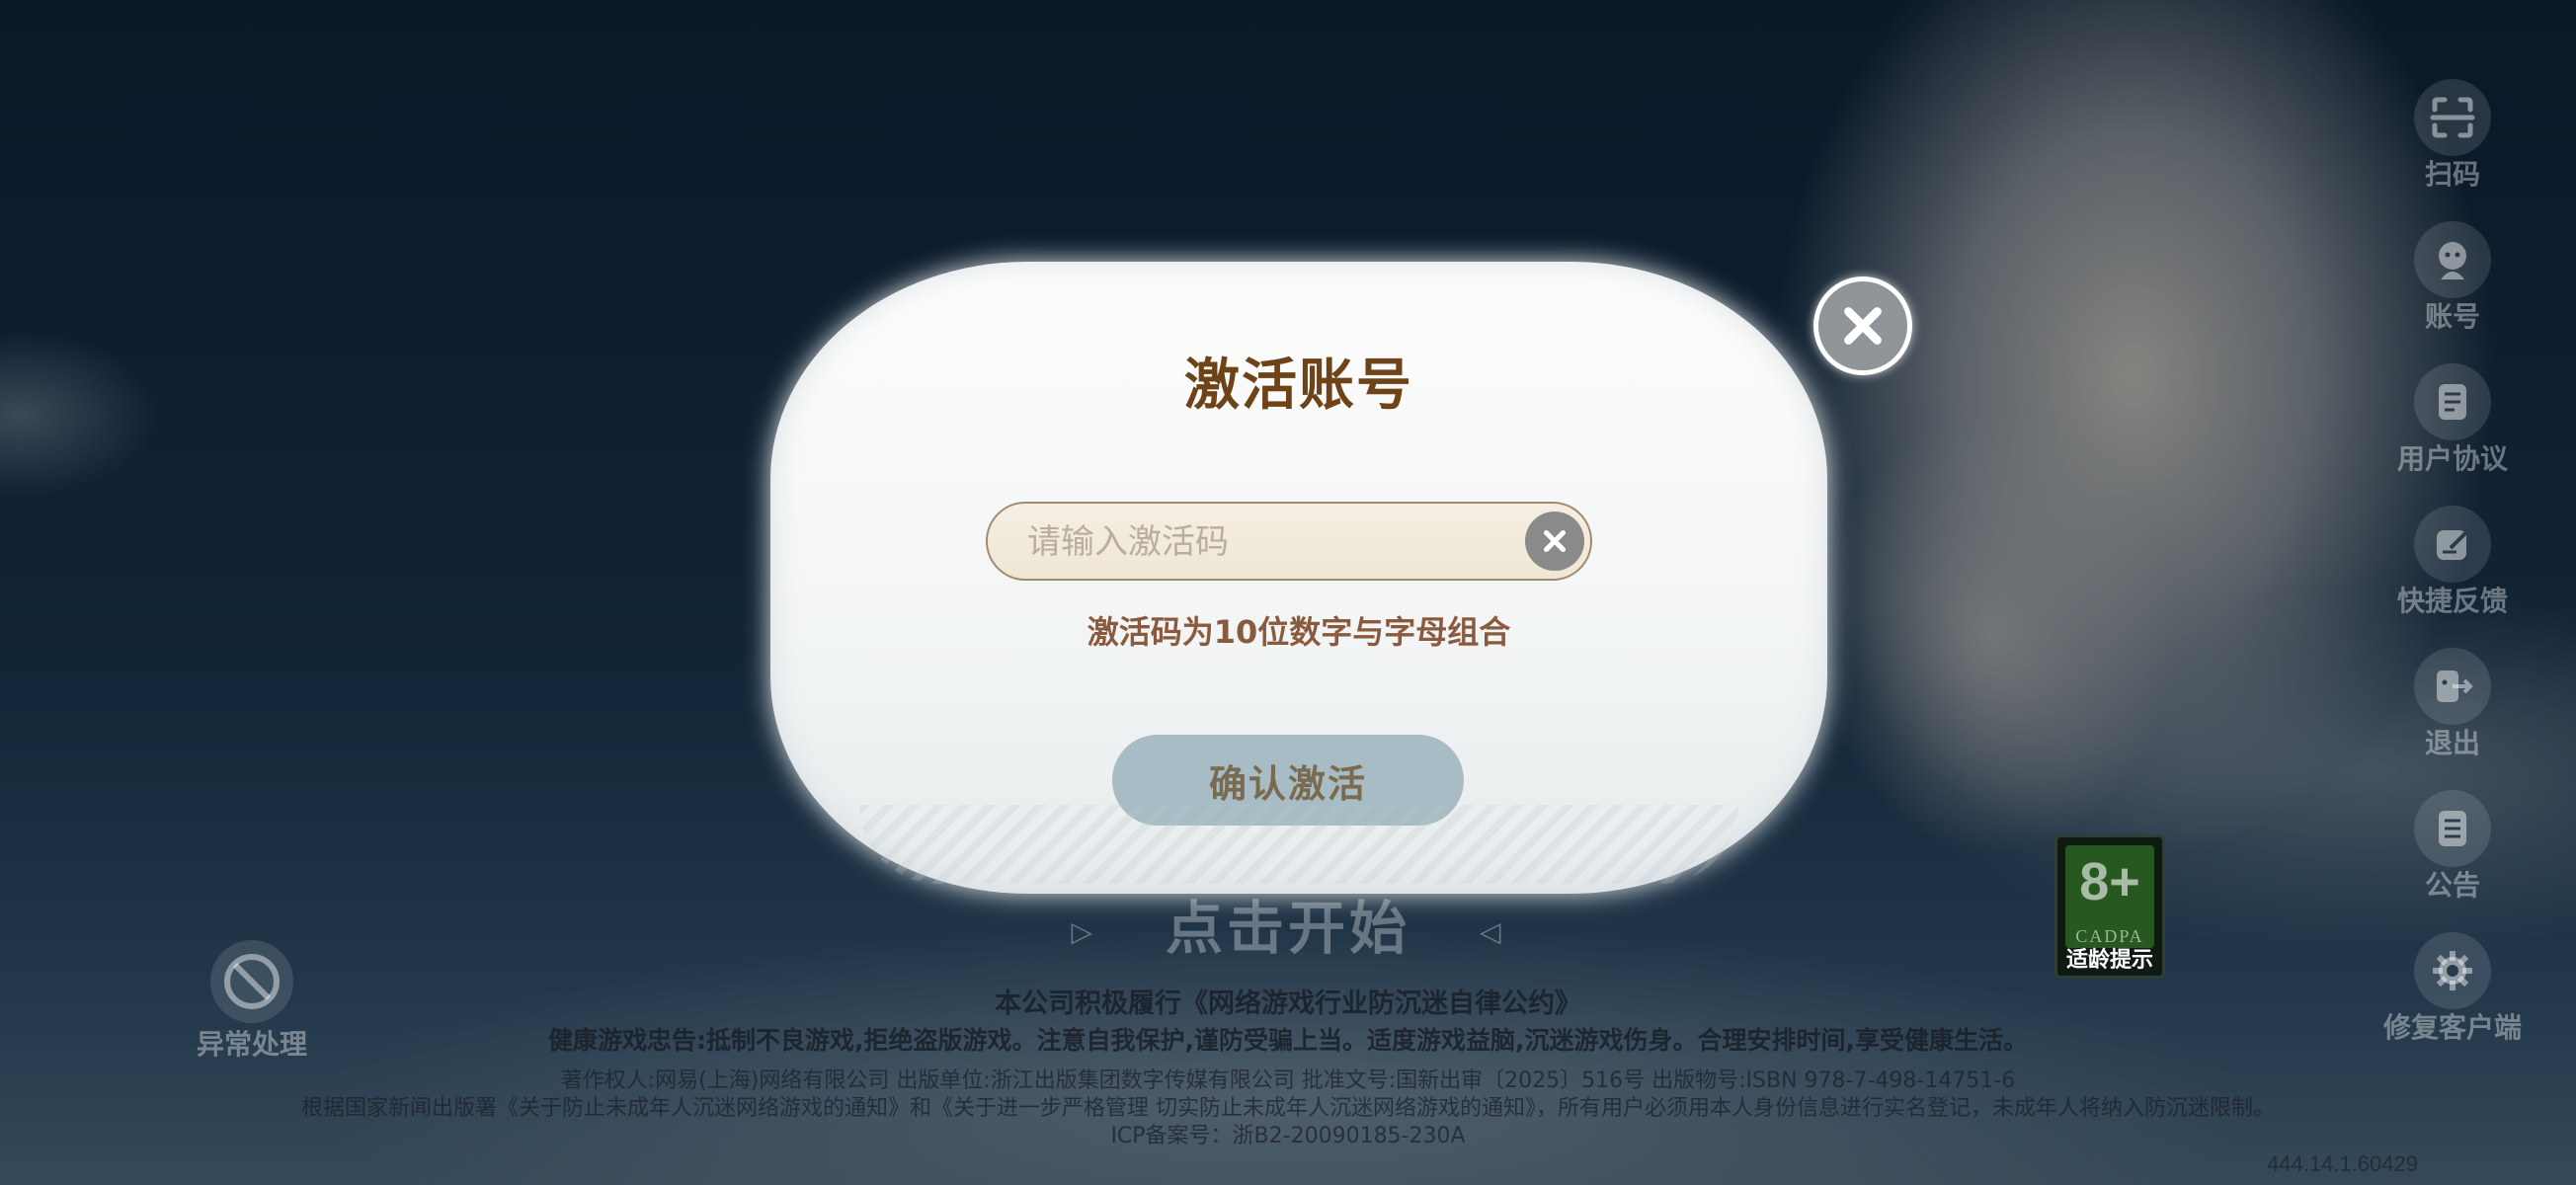 This screenshot has height=1185, width=2576. Describe the element at coordinates (2452, 402) in the screenshot. I see `document-icon` at that location.